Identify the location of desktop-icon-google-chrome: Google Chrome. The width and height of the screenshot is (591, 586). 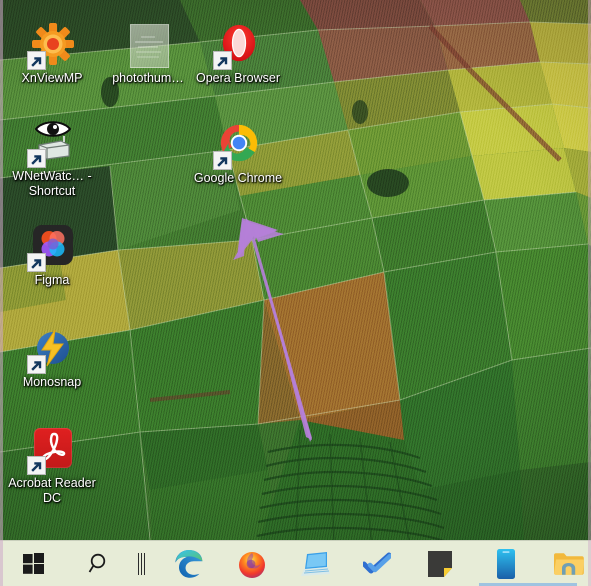
(238, 154).